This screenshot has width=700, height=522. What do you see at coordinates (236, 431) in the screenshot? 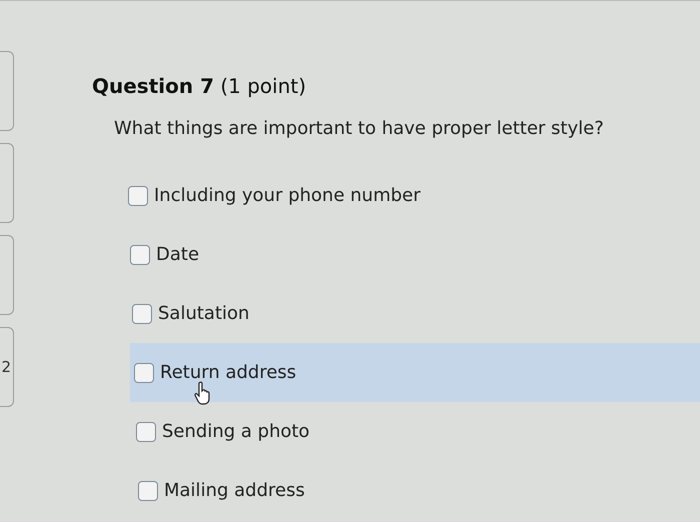
I see `option-label: Sending a photo` at bounding box center [236, 431].